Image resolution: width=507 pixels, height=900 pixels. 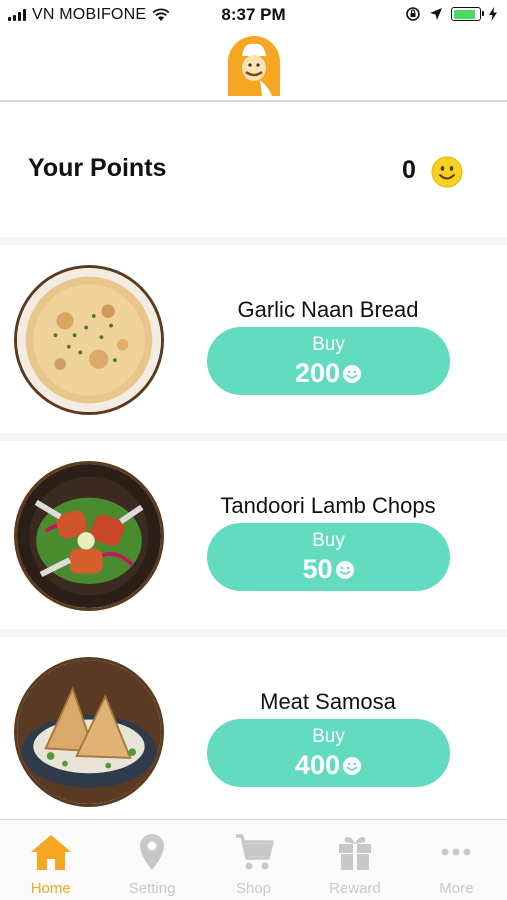 What do you see at coordinates (456, 888) in the screenshot?
I see `tab-label: More` at bounding box center [456, 888].